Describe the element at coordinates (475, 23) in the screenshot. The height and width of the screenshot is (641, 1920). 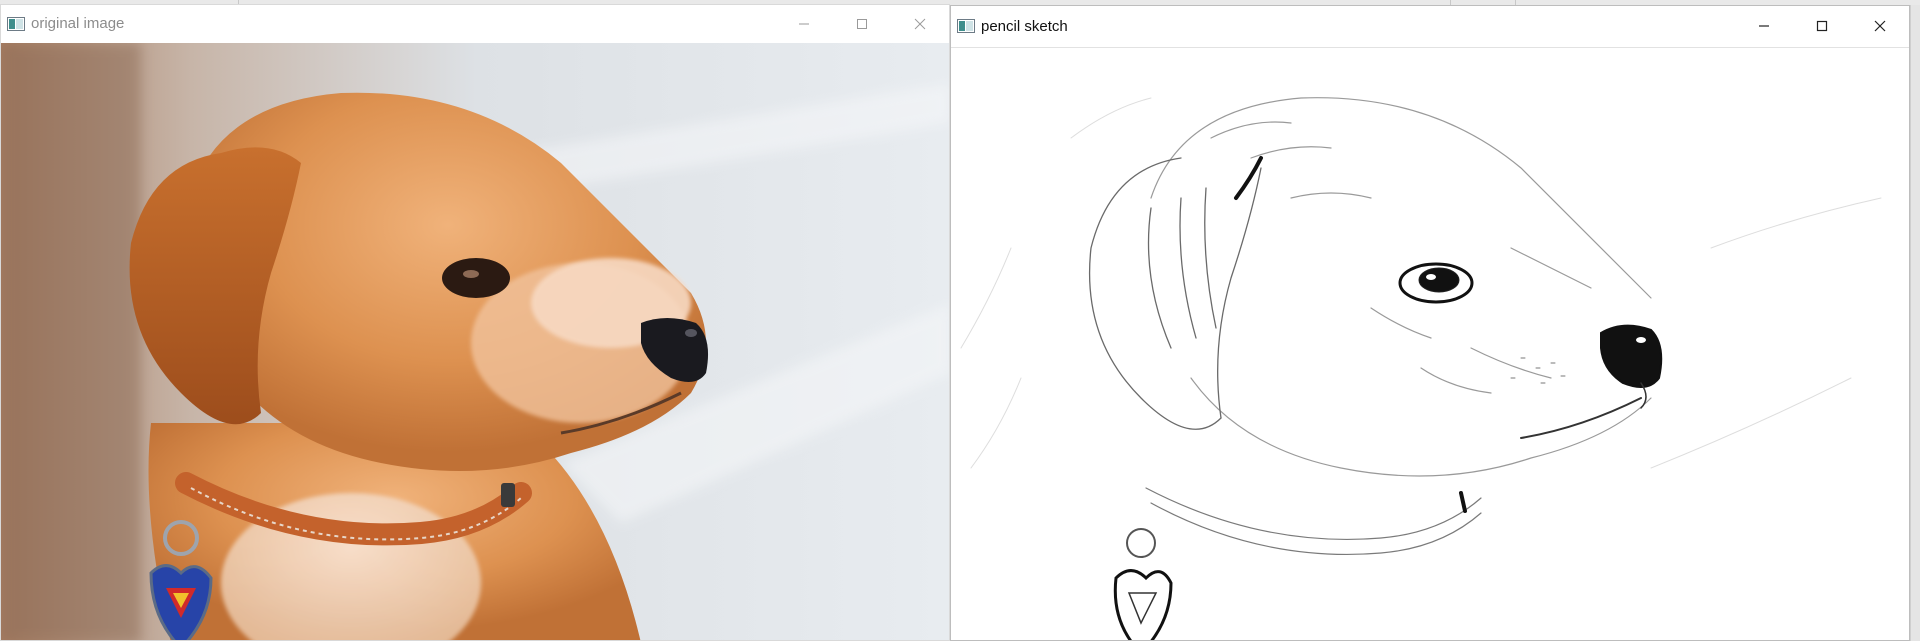
I see `title-bar: original image` at that location.